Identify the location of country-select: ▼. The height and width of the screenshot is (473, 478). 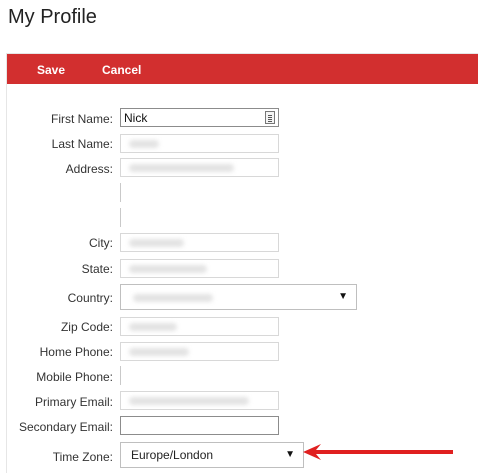
(238, 297).